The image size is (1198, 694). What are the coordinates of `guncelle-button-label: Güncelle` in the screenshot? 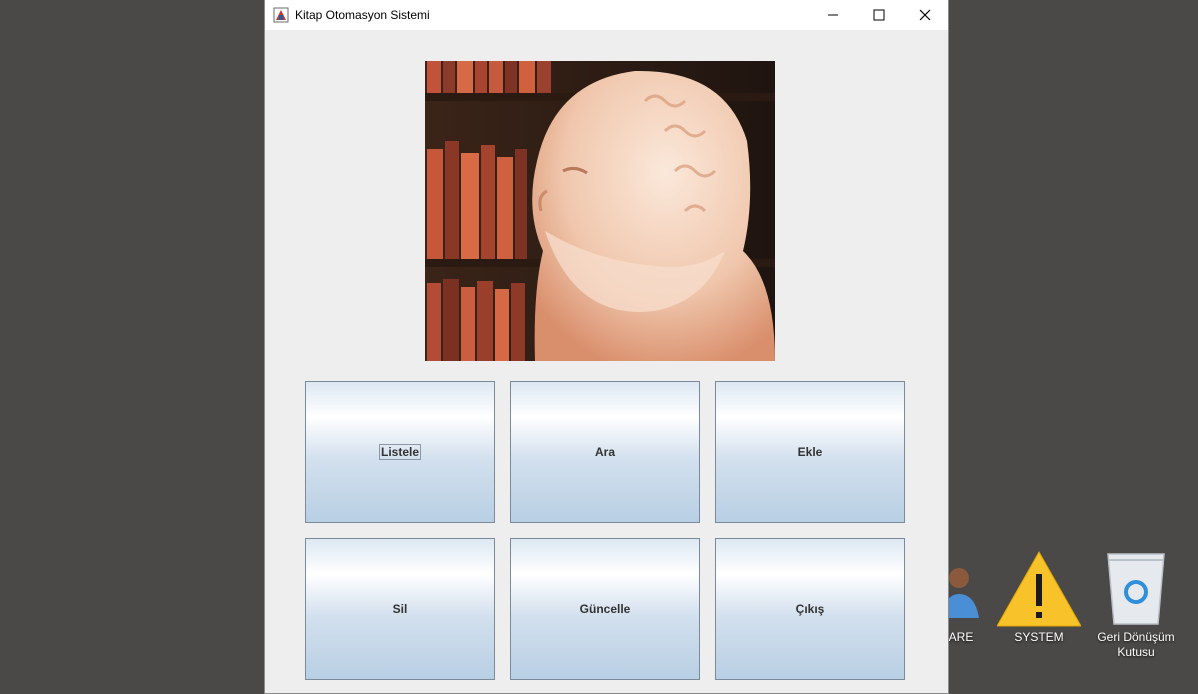 It's located at (605, 609).